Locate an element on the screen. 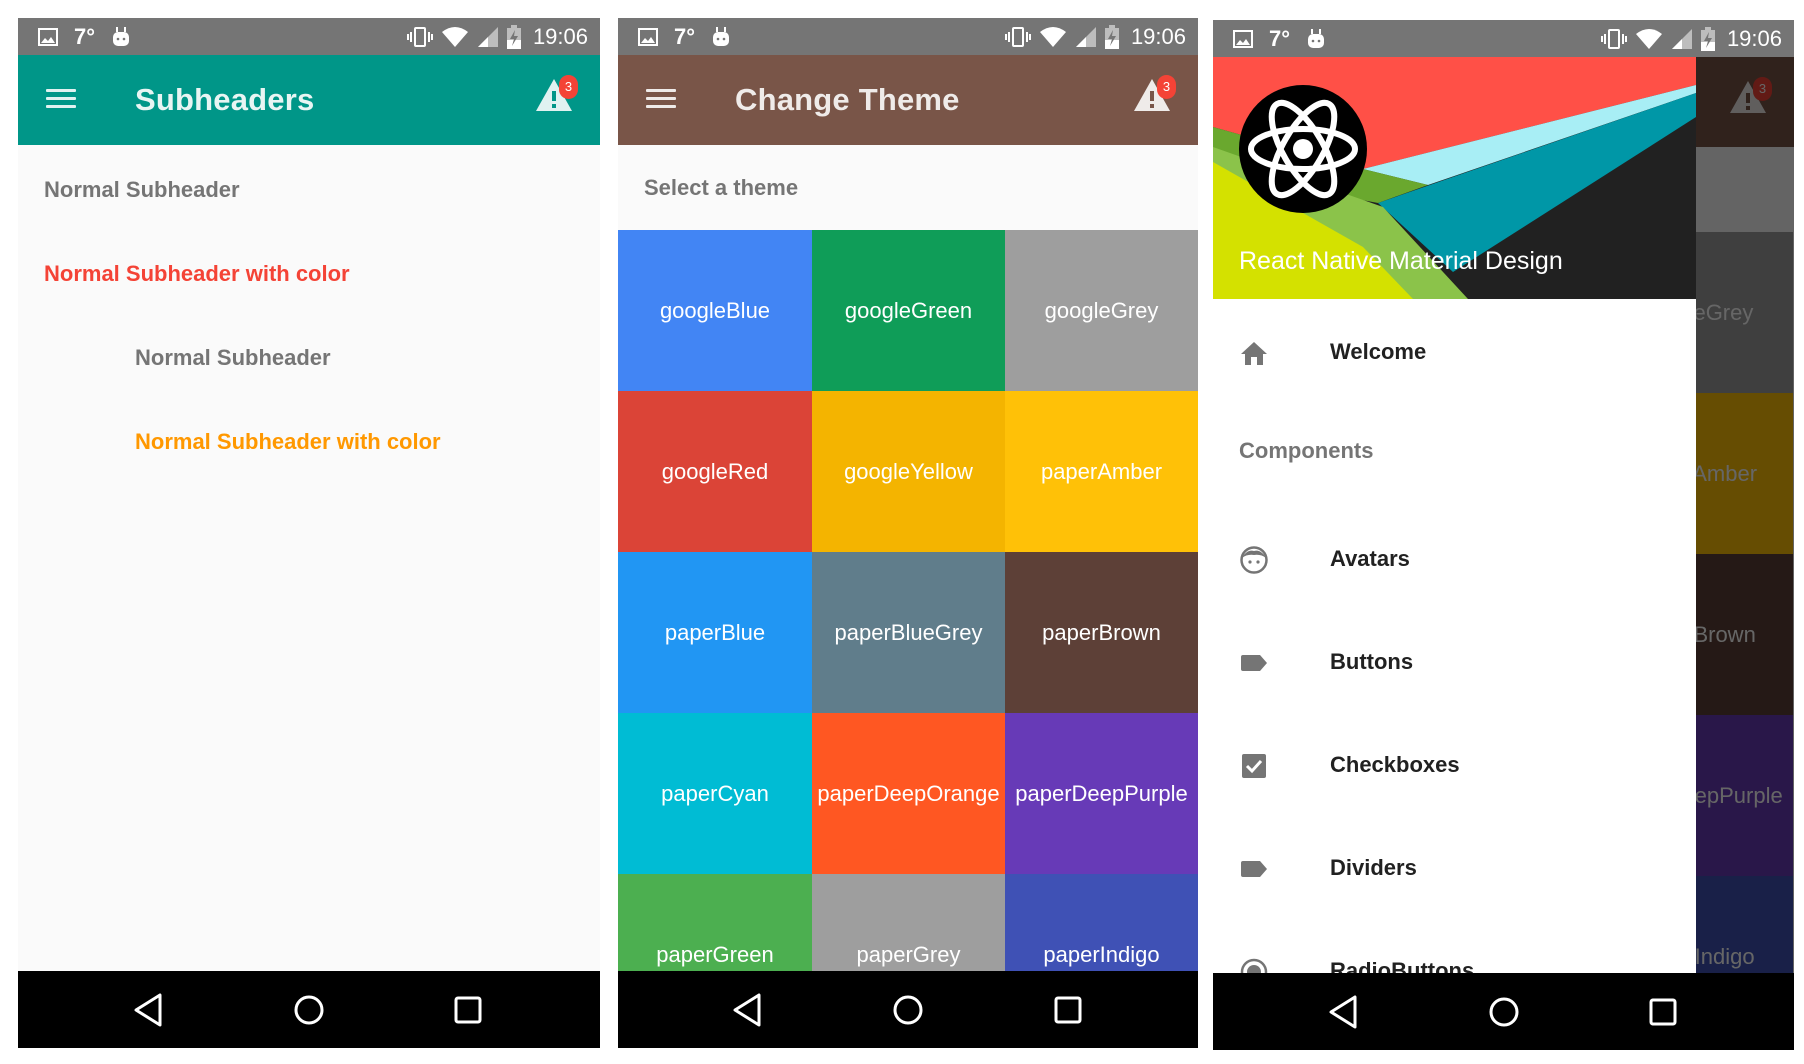  app-toolbar: Change Theme 3 is located at coordinates (908, 100).